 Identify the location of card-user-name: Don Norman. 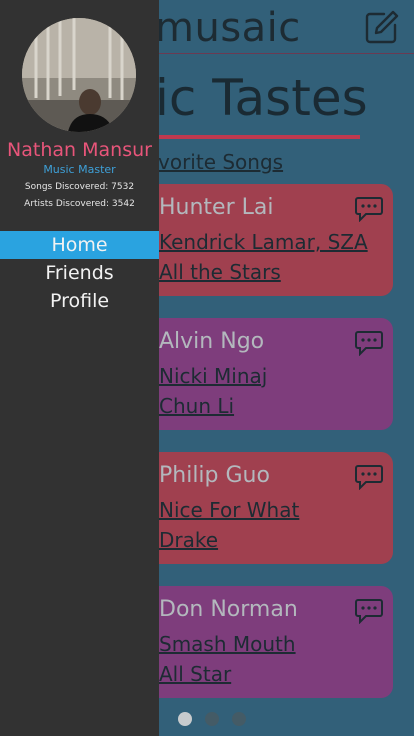
(228, 609).